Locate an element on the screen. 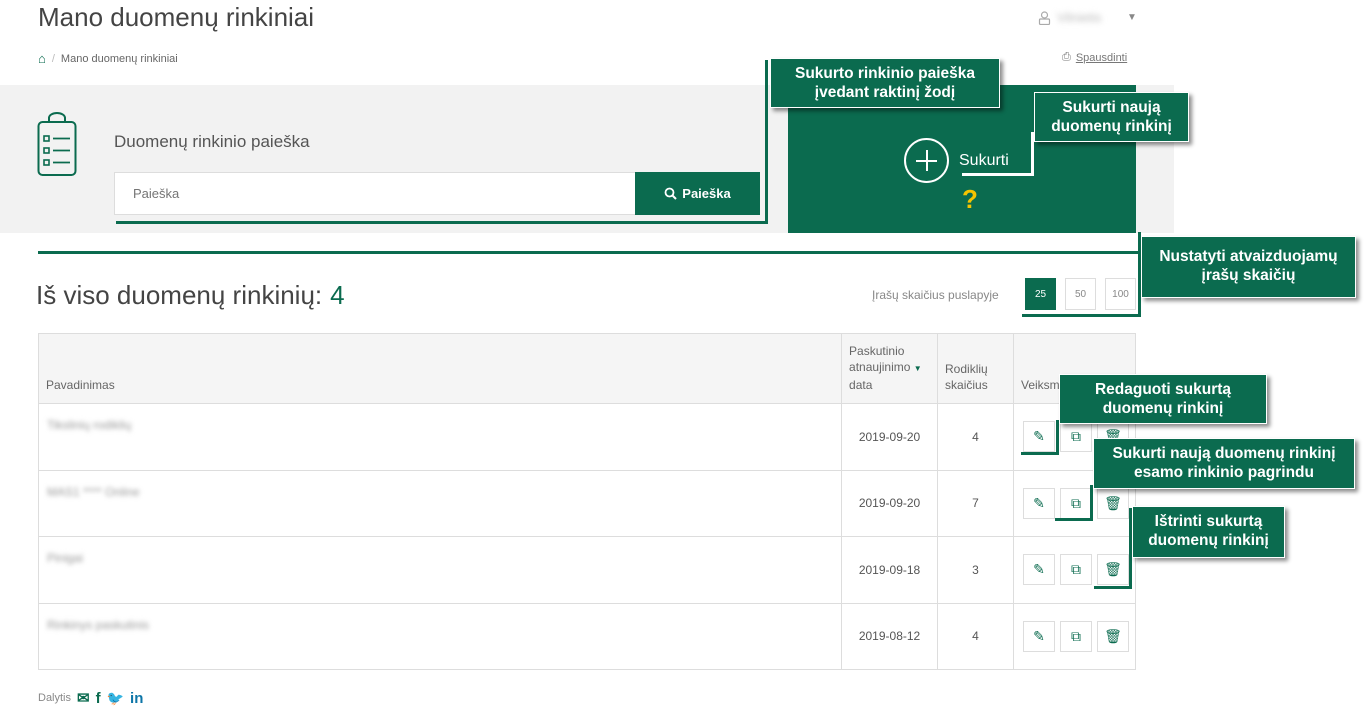  print-label: Spausdinti is located at coordinates (1101, 57).